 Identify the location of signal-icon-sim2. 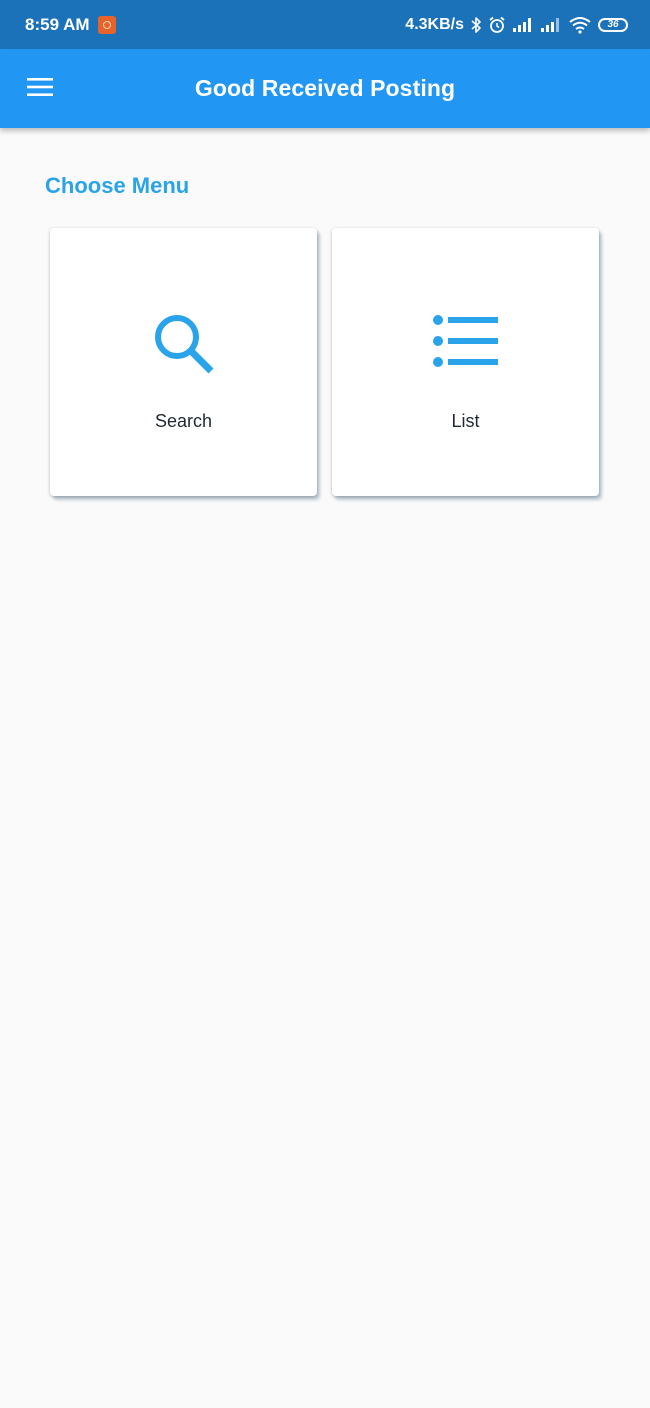
(551, 25).